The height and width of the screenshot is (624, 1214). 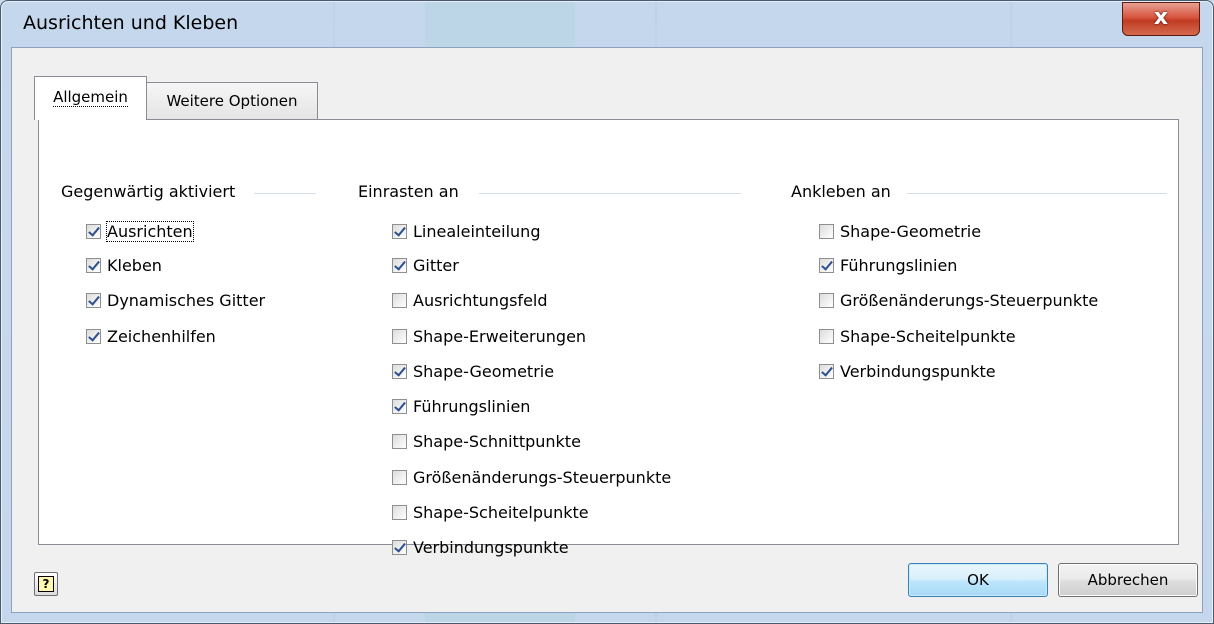 I want to click on tab-weitere-optionen: Weitere Optionen, so click(x=232, y=101).